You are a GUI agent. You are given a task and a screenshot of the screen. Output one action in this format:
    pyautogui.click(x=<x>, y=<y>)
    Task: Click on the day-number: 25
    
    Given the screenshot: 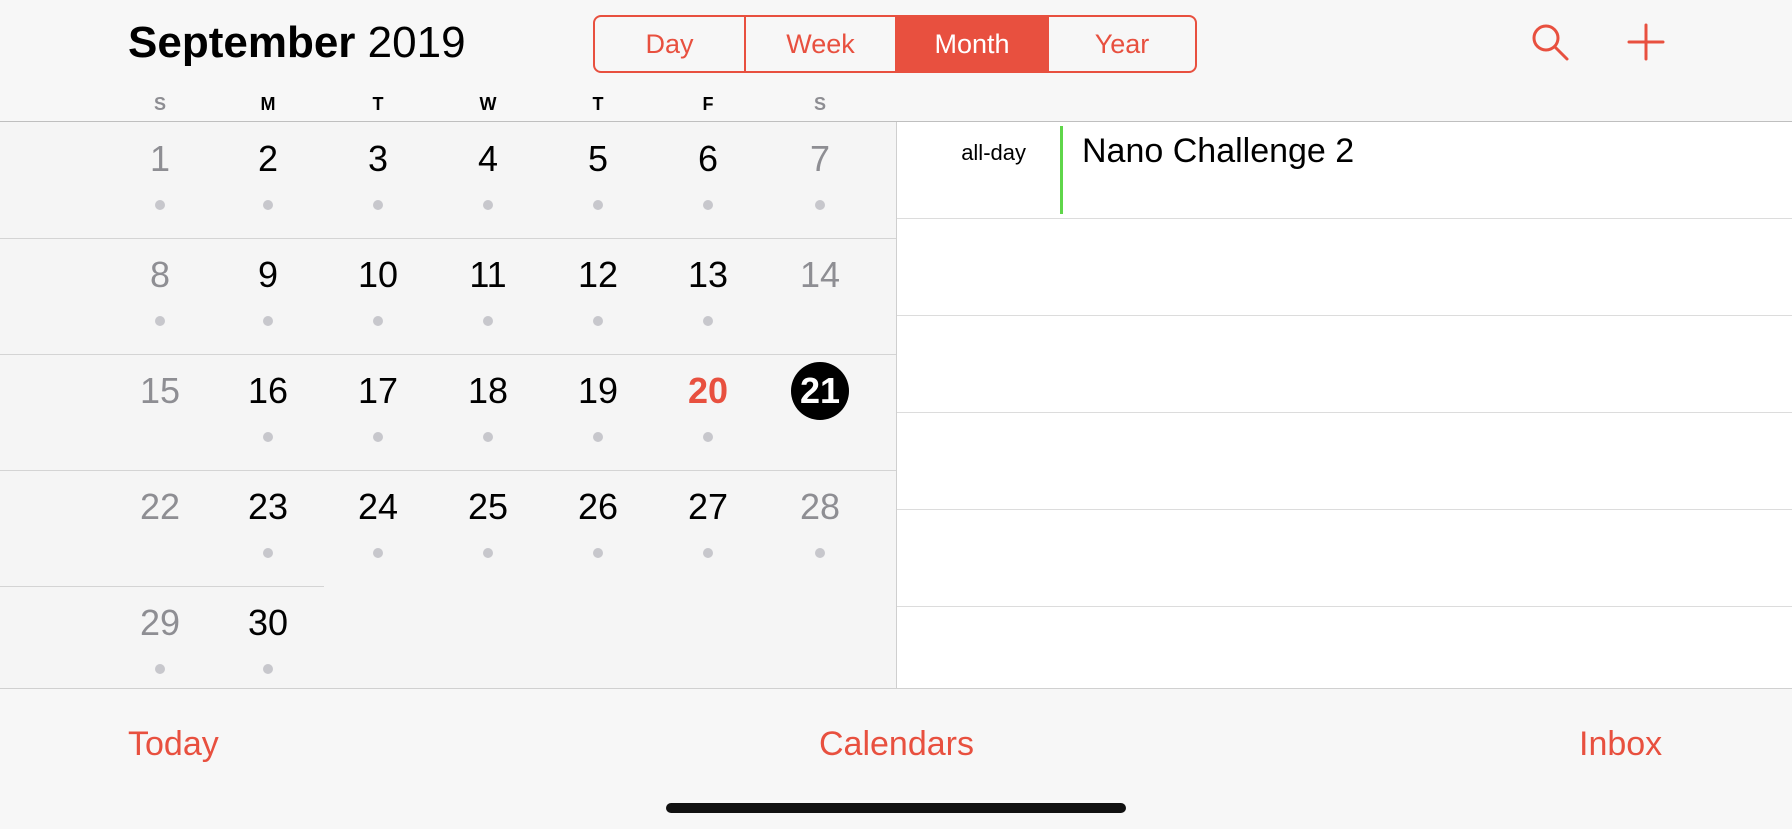 What is the action you would take?
    pyautogui.click(x=488, y=506)
    